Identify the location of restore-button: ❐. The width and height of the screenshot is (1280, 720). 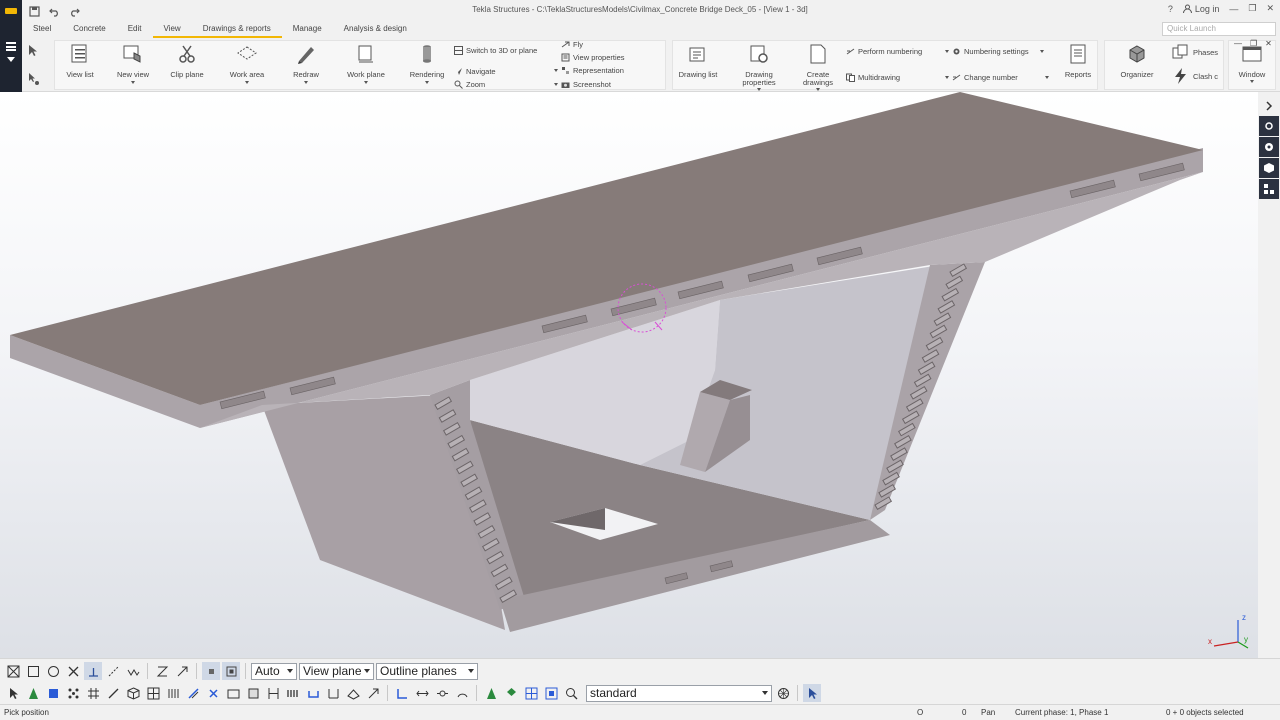
(1252, 8).